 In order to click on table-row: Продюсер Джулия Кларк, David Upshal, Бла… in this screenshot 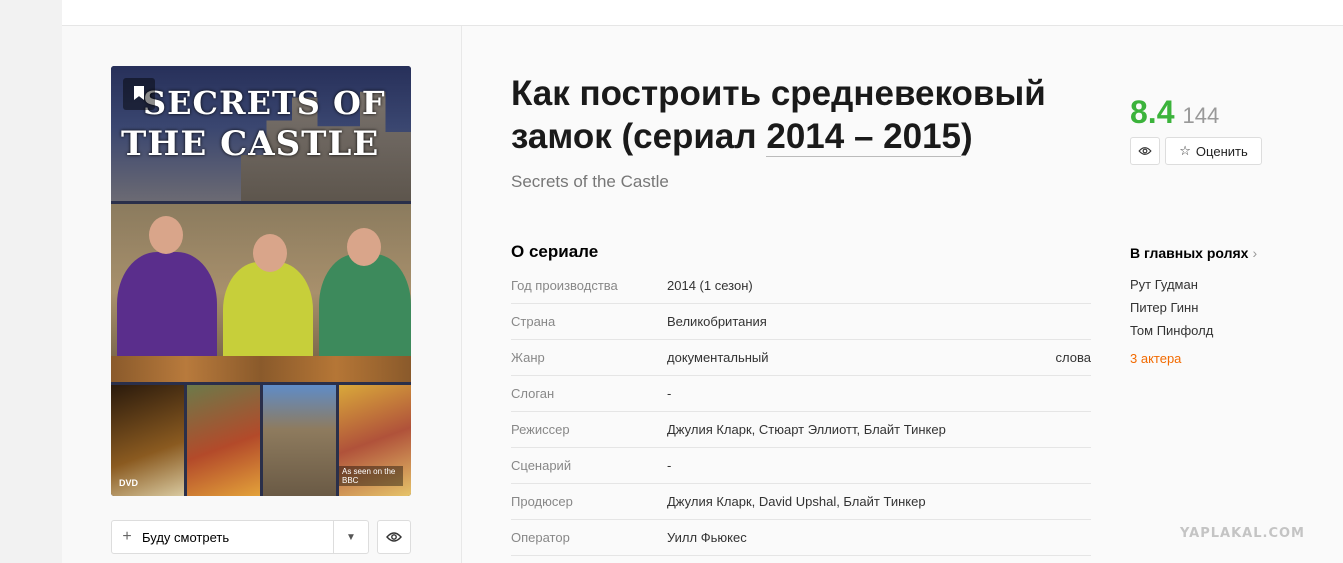, I will do `click(801, 502)`.